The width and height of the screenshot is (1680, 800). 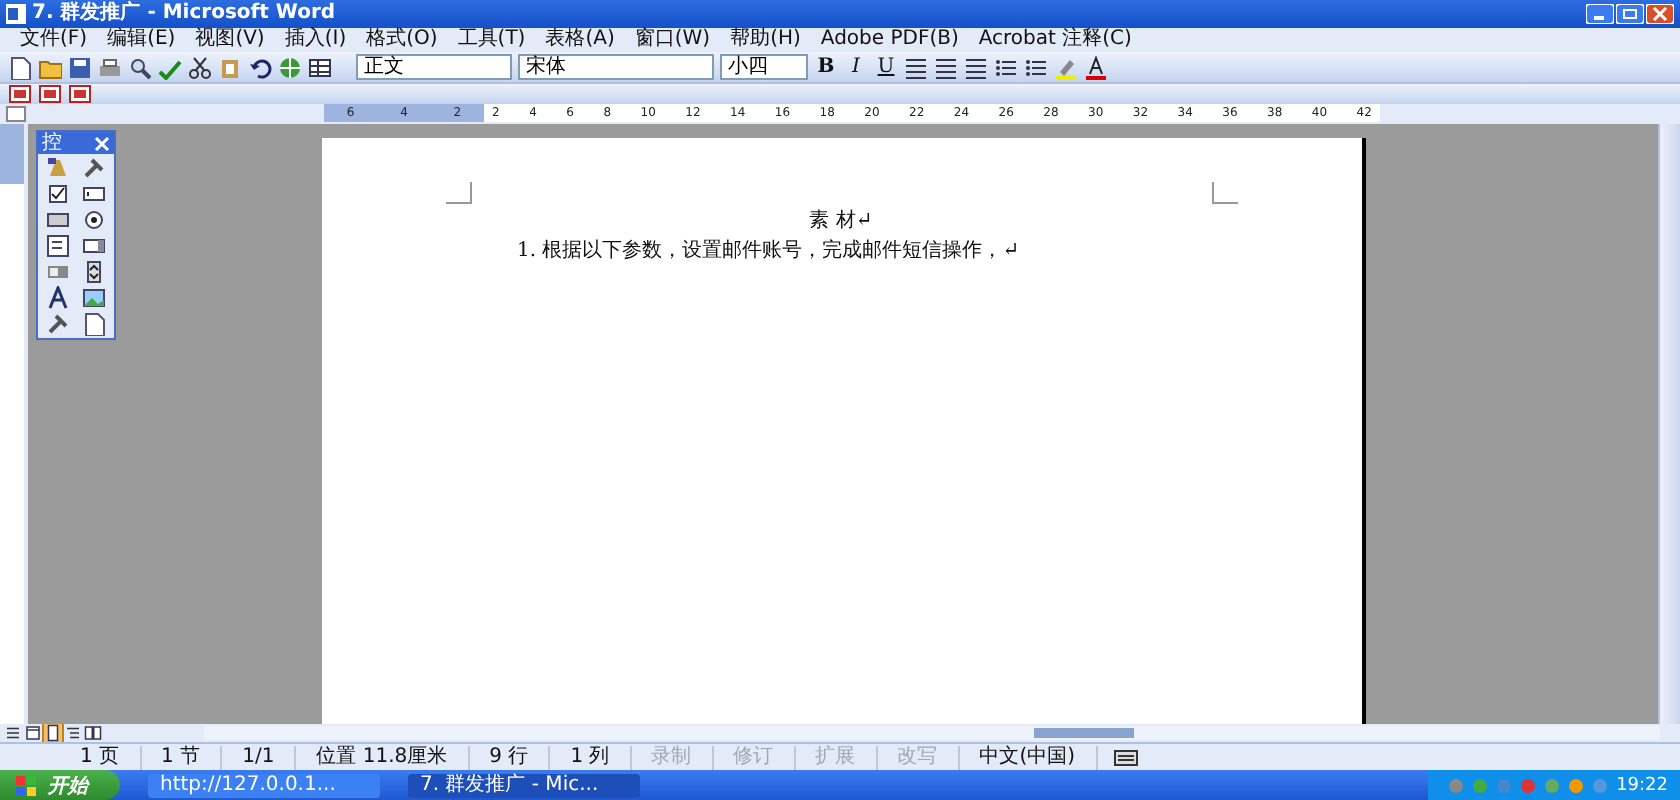 What do you see at coordinates (94, 220) in the screenshot?
I see `radio-icon` at bounding box center [94, 220].